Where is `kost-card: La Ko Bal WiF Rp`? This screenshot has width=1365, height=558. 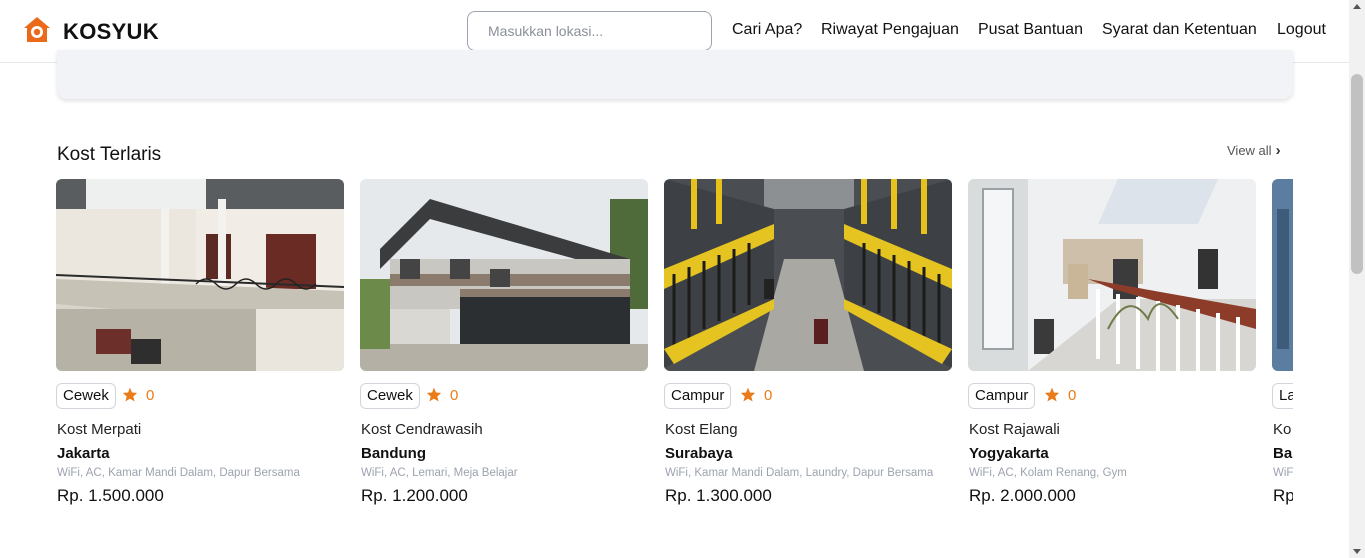 kost-card: La Ko Bal WiF Rp is located at coordinates (1282, 349).